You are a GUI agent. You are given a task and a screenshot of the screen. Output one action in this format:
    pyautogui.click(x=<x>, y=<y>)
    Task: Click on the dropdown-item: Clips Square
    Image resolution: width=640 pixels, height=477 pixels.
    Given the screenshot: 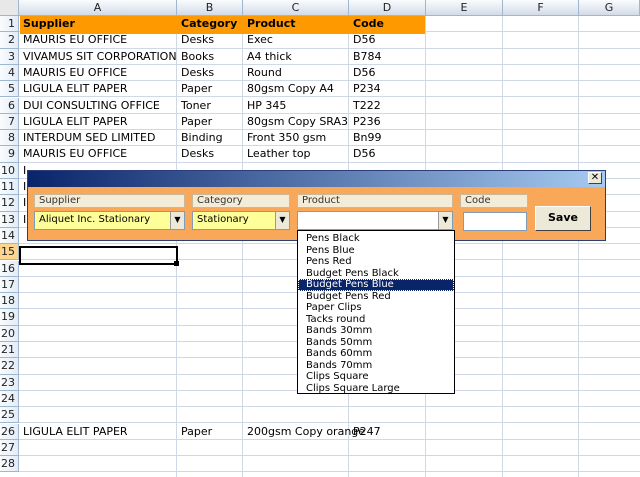 What is the action you would take?
    pyautogui.click(x=376, y=377)
    